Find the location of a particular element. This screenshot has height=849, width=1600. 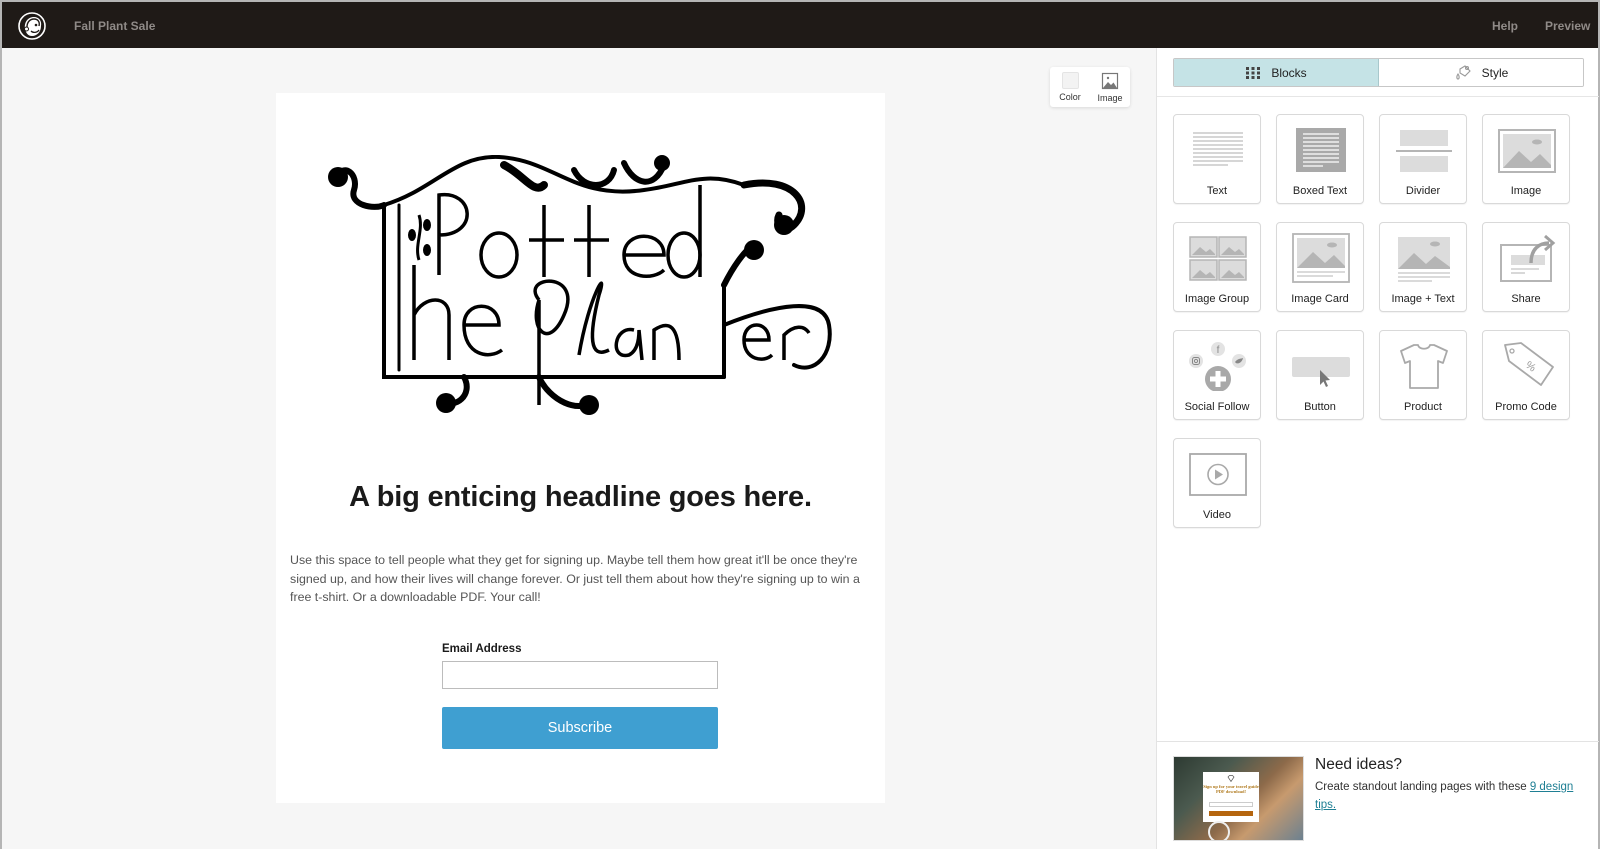

image-icon is located at coordinates (1110, 81).